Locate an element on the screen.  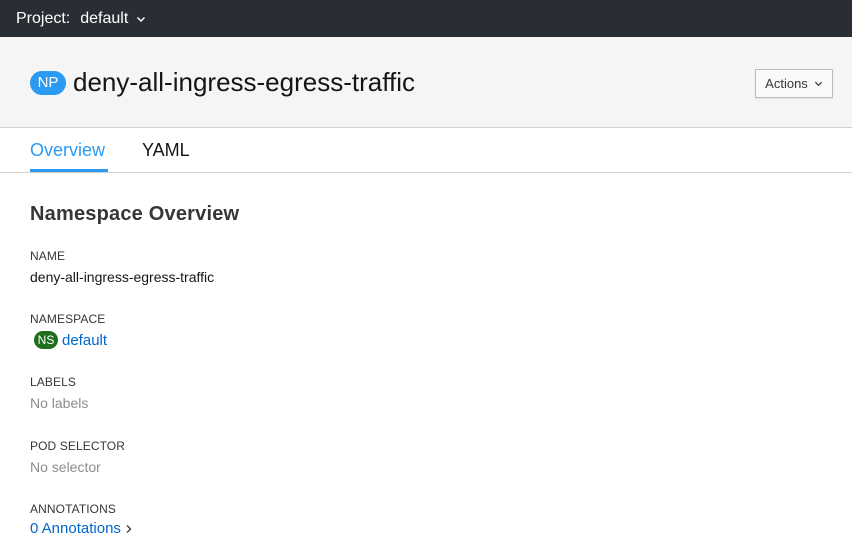
tab-overview: Overview is located at coordinates (67, 150).